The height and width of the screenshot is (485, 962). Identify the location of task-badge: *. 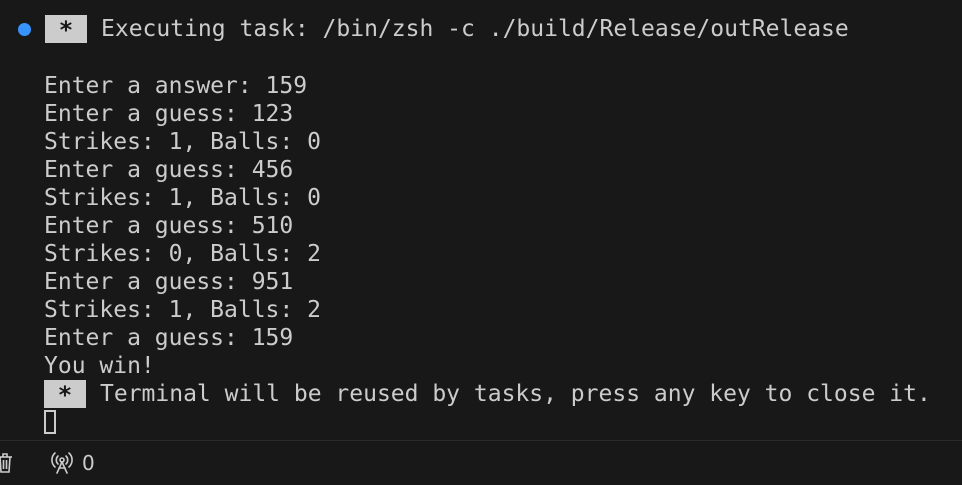
(66, 29).